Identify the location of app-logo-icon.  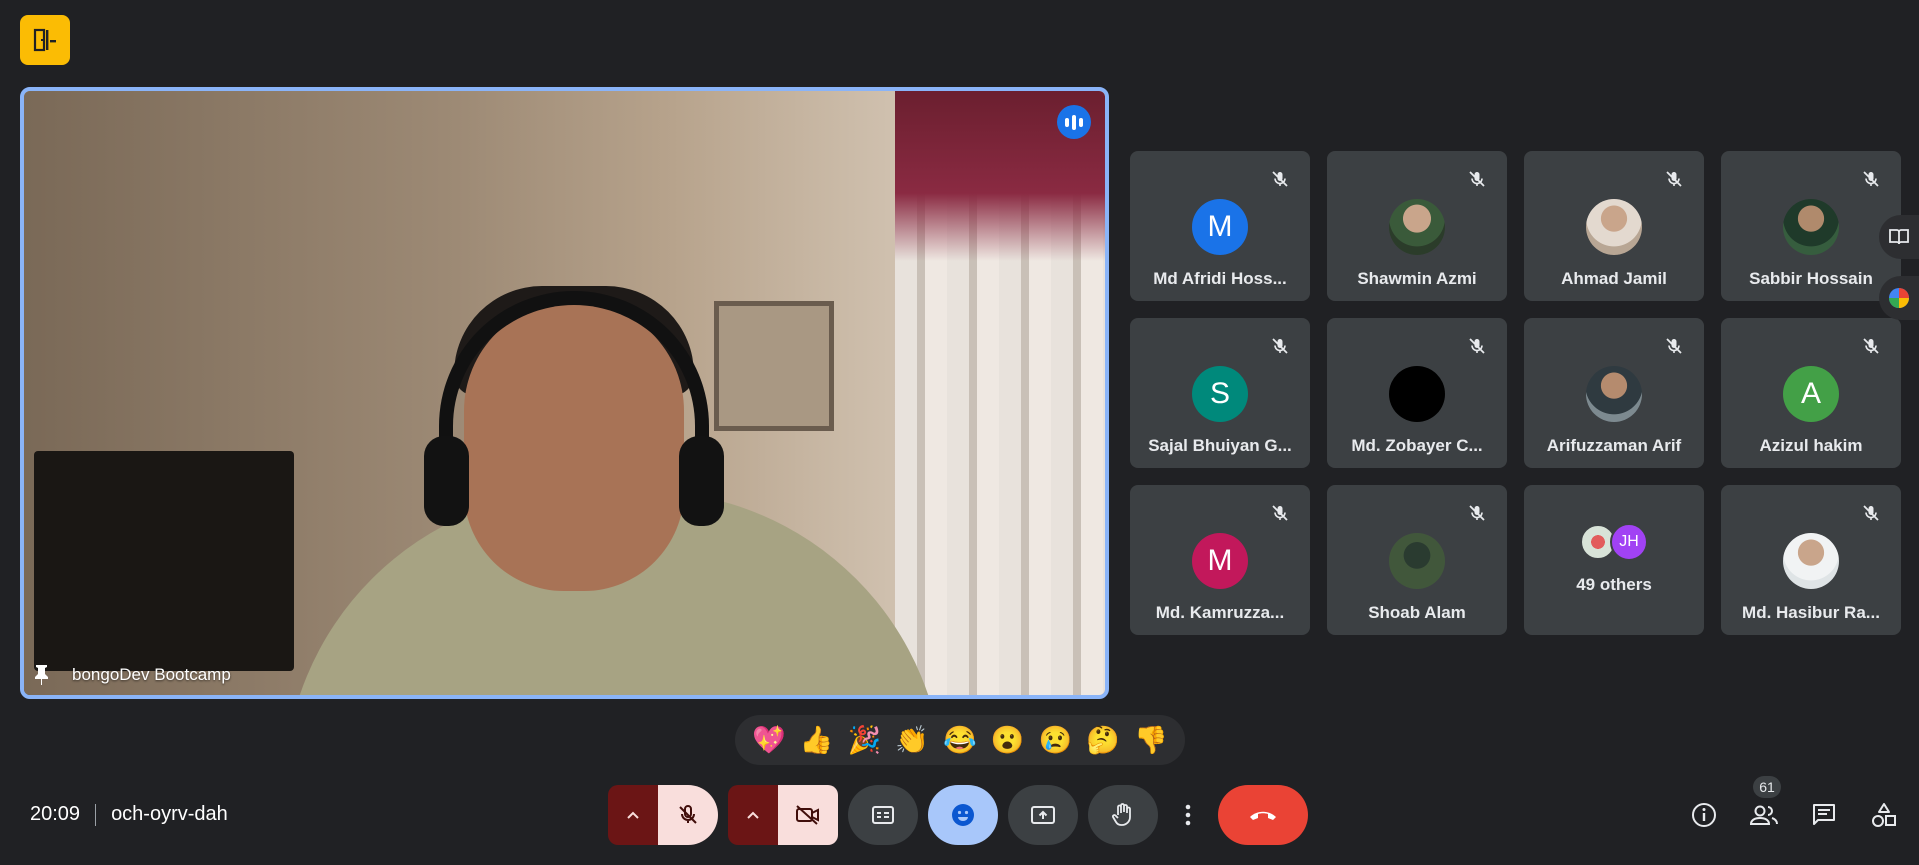
(1899, 298).